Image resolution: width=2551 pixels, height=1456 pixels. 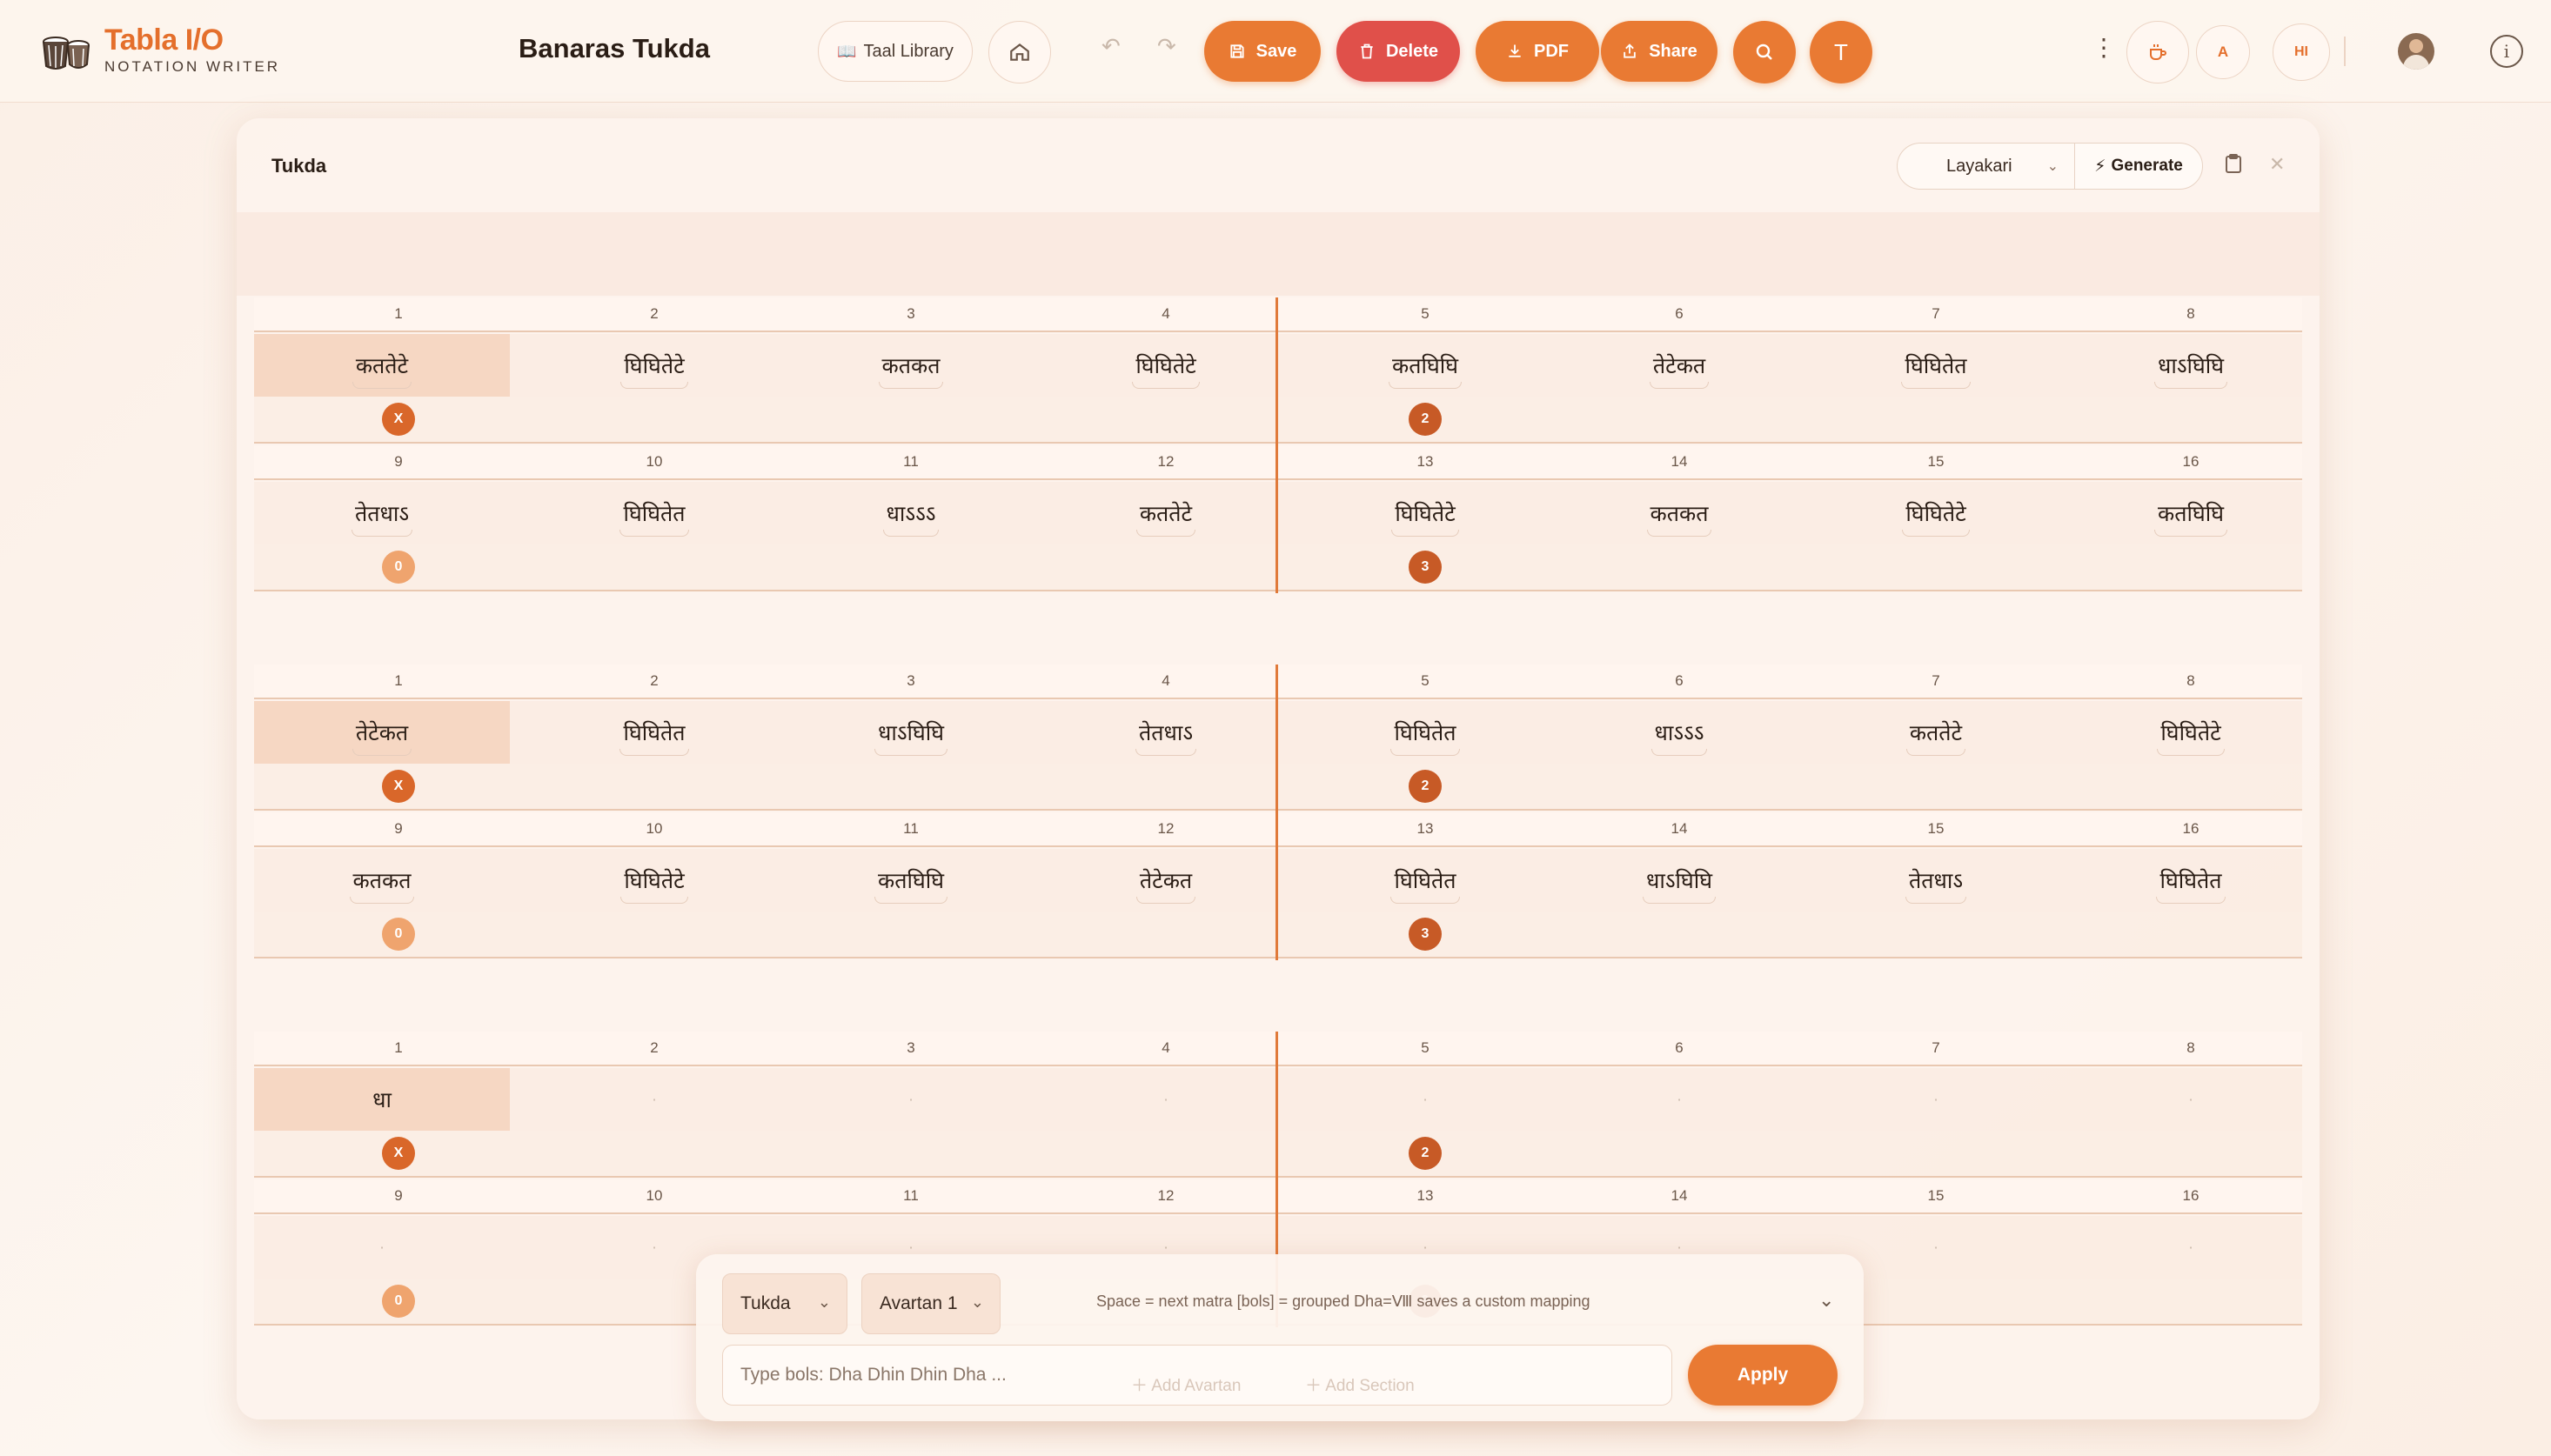 What do you see at coordinates (1279, 165) in the screenshot?
I see `modal-header: Tukda Layakari ⌄ ⚡ Generate ✕` at bounding box center [1279, 165].